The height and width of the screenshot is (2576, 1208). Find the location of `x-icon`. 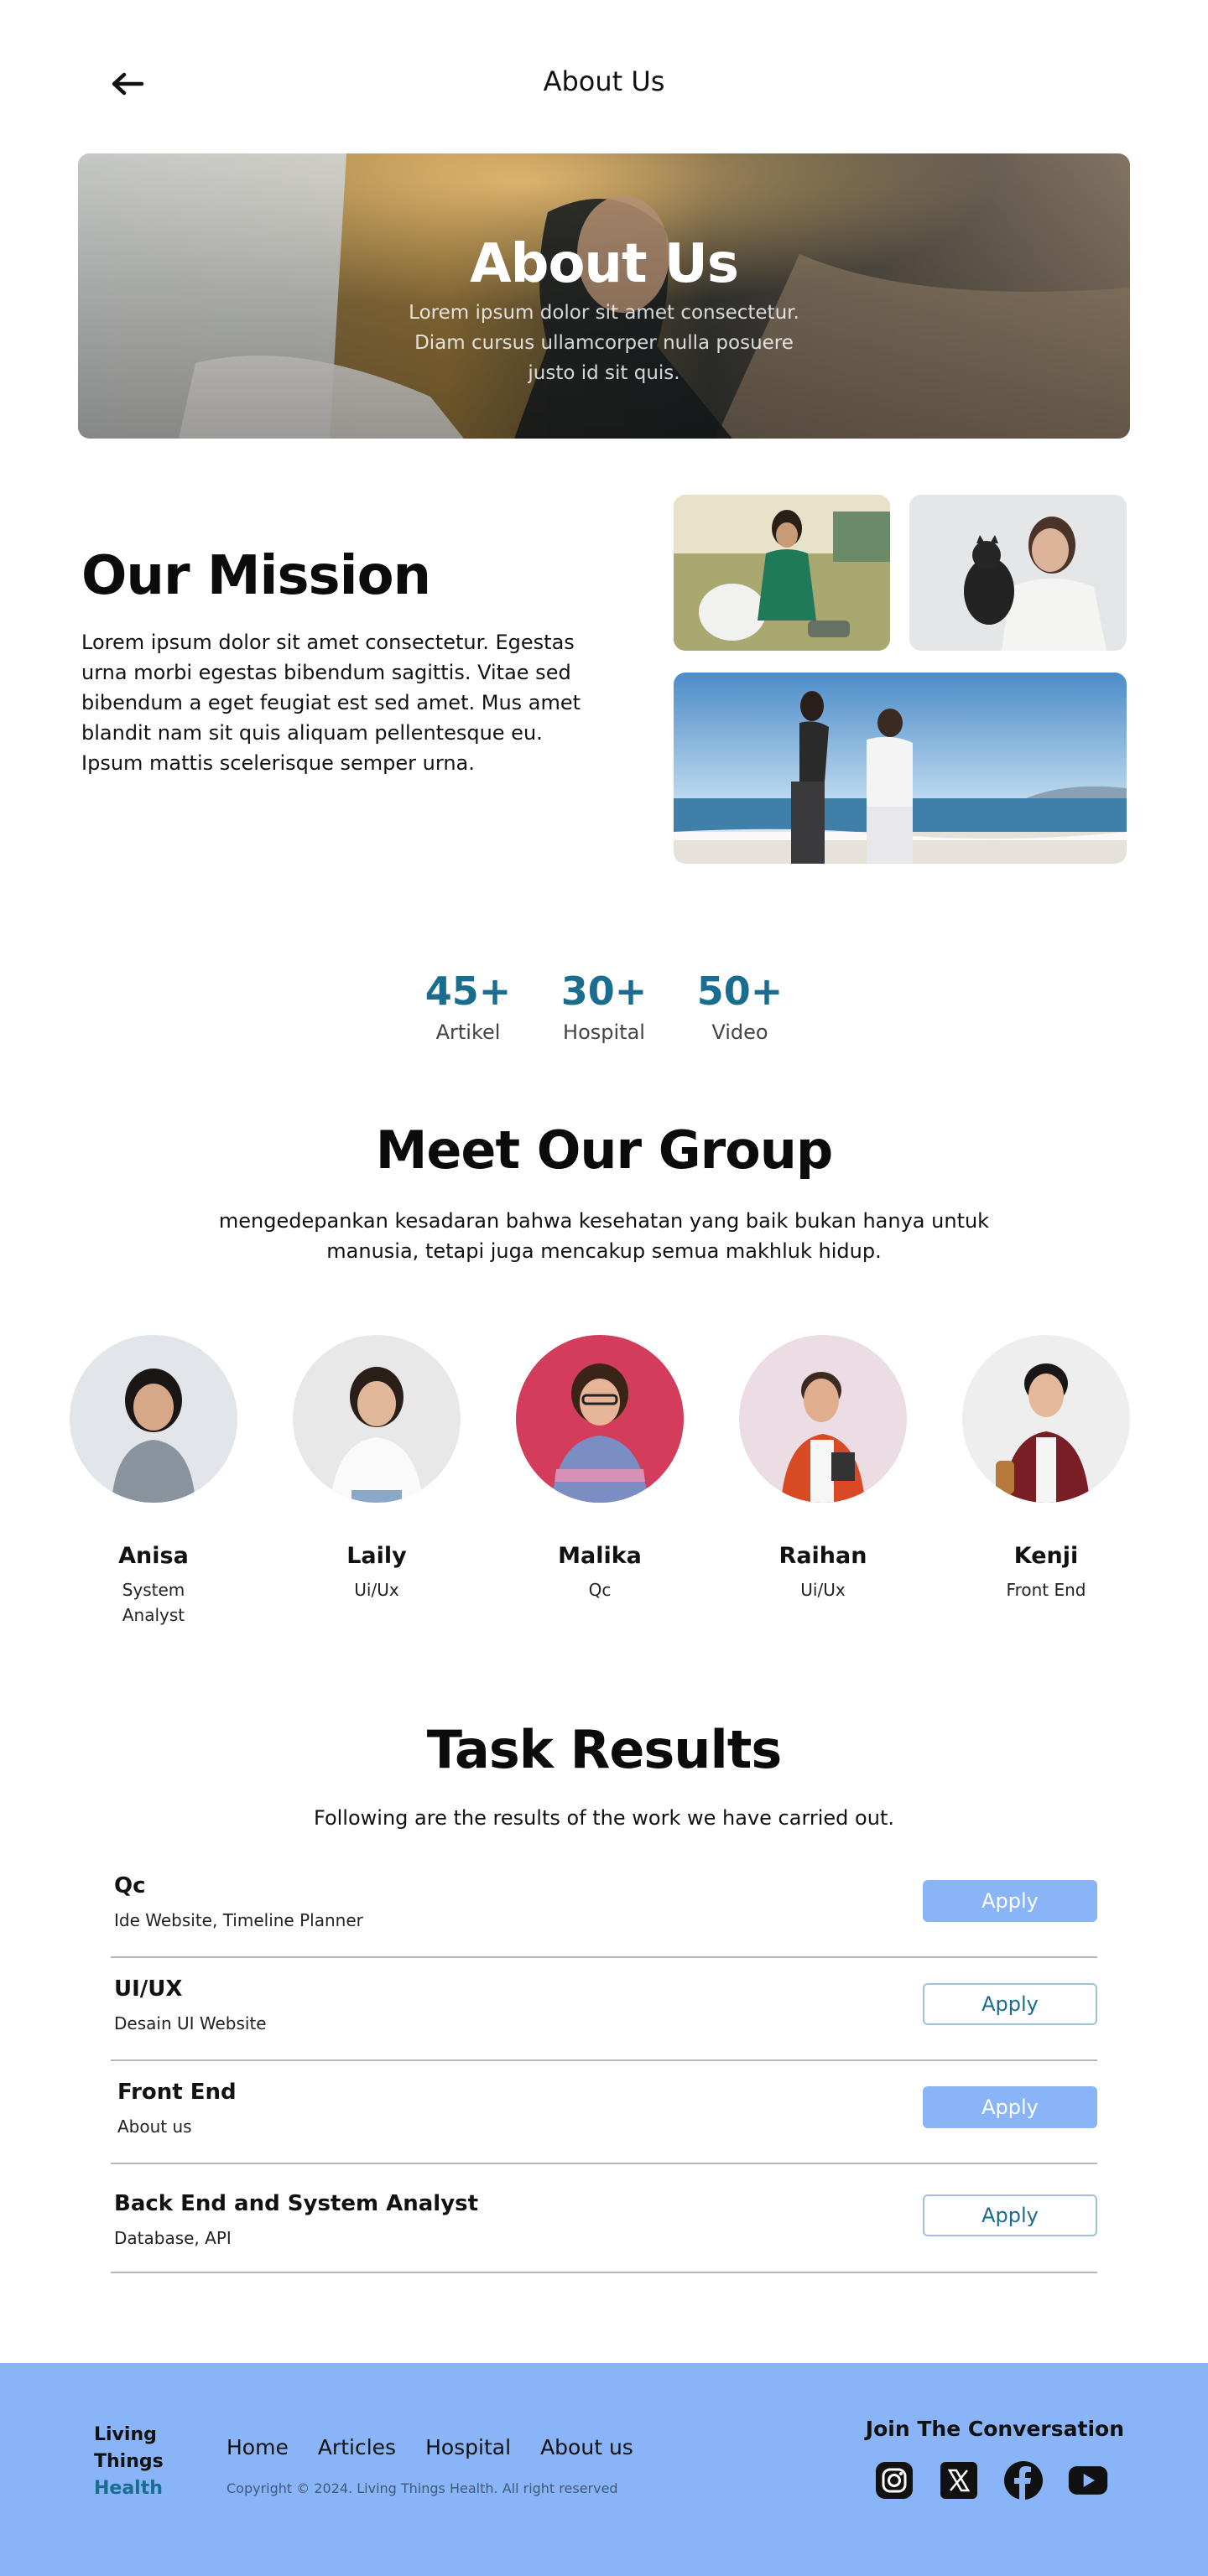

x-icon is located at coordinates (959, 2480).